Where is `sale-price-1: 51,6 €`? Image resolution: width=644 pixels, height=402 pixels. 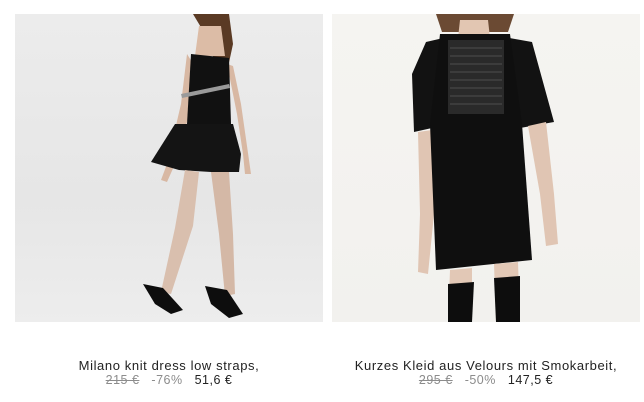
sale-price-1: 51,6 € is located at coordinates (213, 380).